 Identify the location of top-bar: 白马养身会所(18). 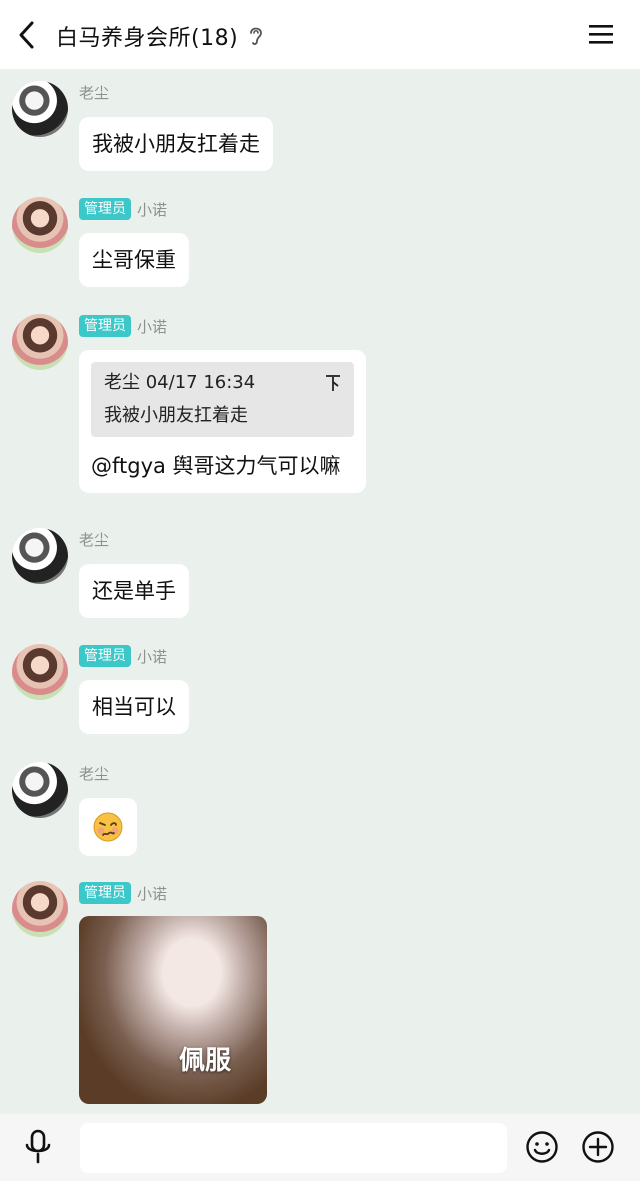
(320, 34).